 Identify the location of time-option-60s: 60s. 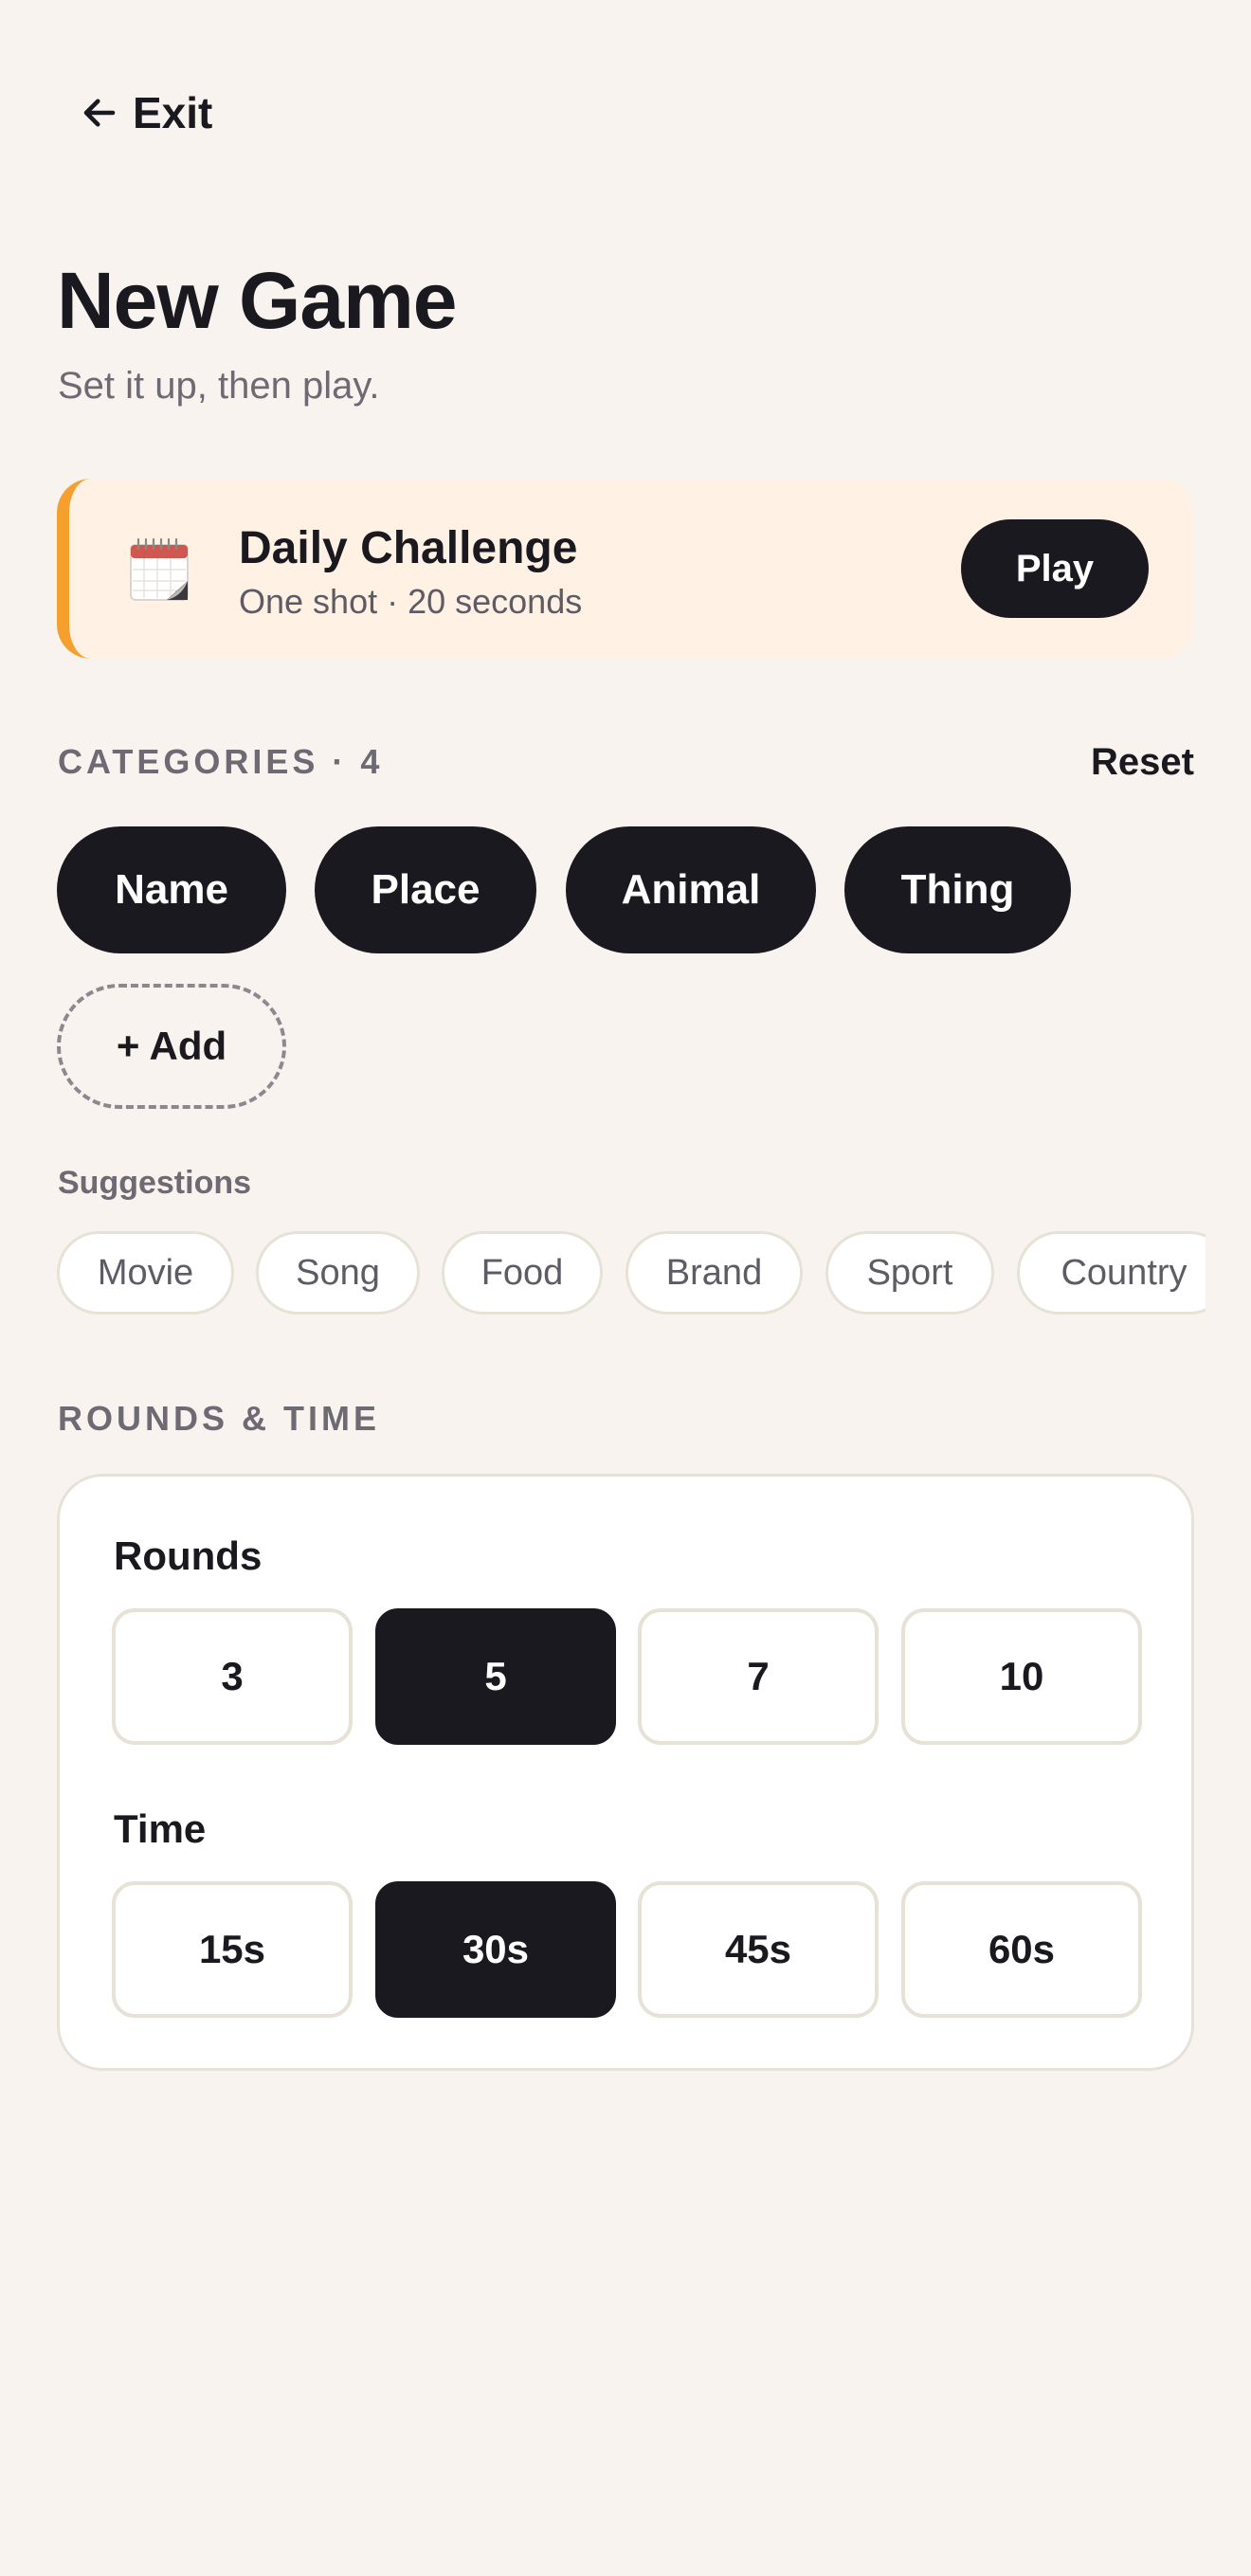
(1022, 1949).